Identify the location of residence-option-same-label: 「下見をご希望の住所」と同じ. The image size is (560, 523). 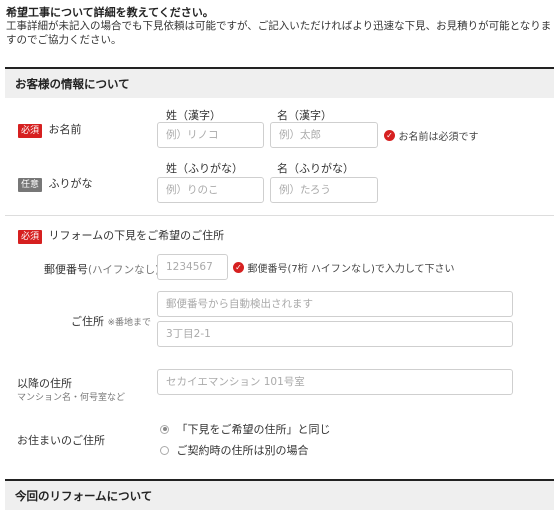
(253, 429).